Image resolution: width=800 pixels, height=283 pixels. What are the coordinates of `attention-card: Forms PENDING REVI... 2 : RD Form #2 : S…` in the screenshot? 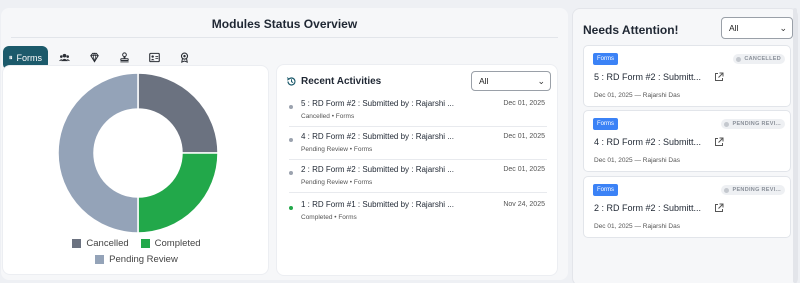 It's located at (687, 207).